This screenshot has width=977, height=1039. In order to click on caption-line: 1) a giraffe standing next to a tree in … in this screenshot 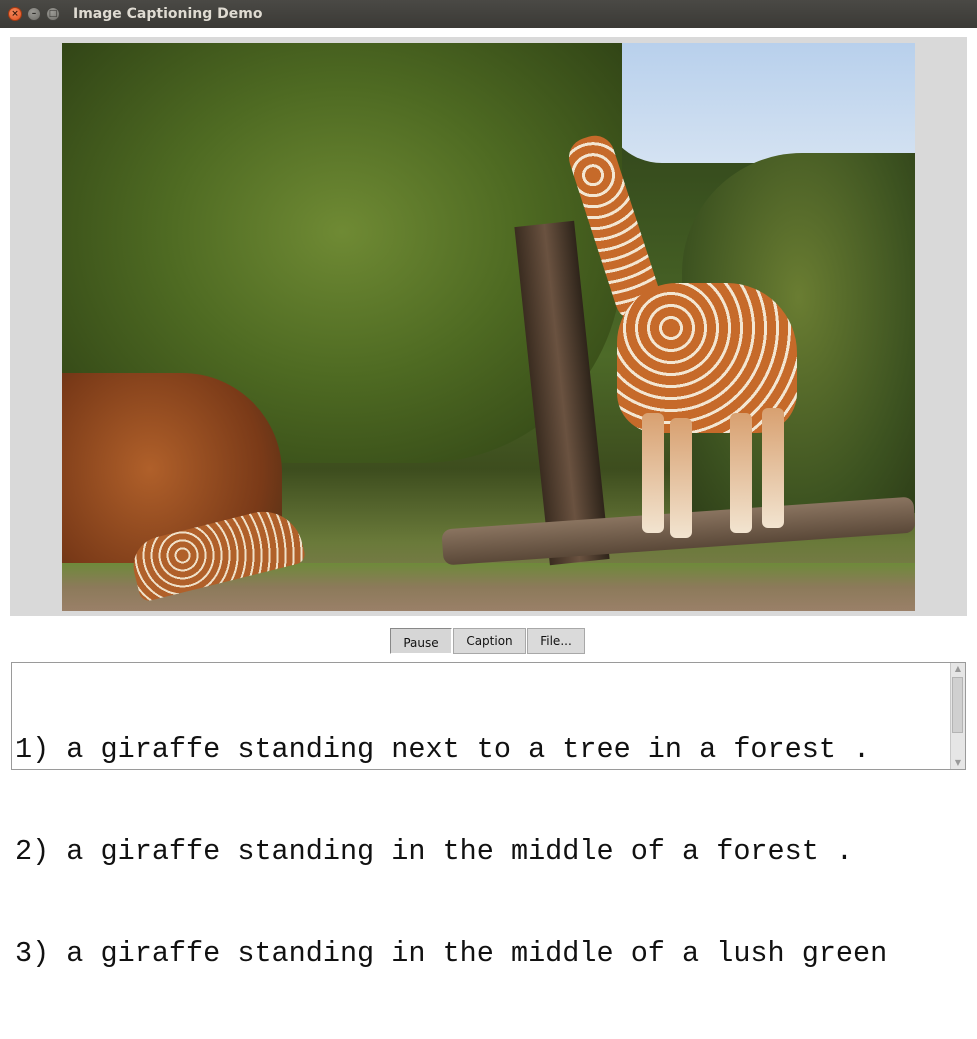, I will do `click(443, 749)`.